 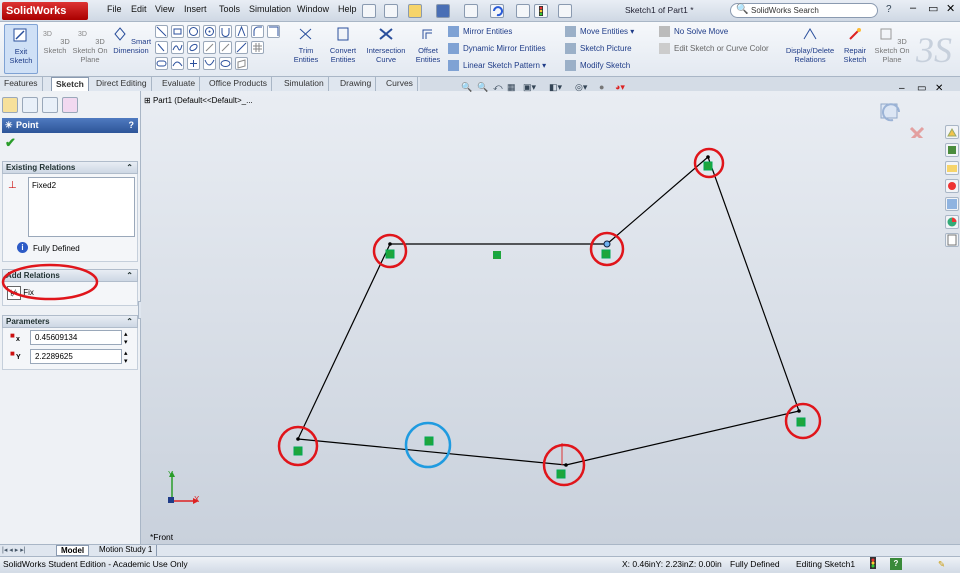 I want to click on new-document-icon, so click(x=391, y=11).